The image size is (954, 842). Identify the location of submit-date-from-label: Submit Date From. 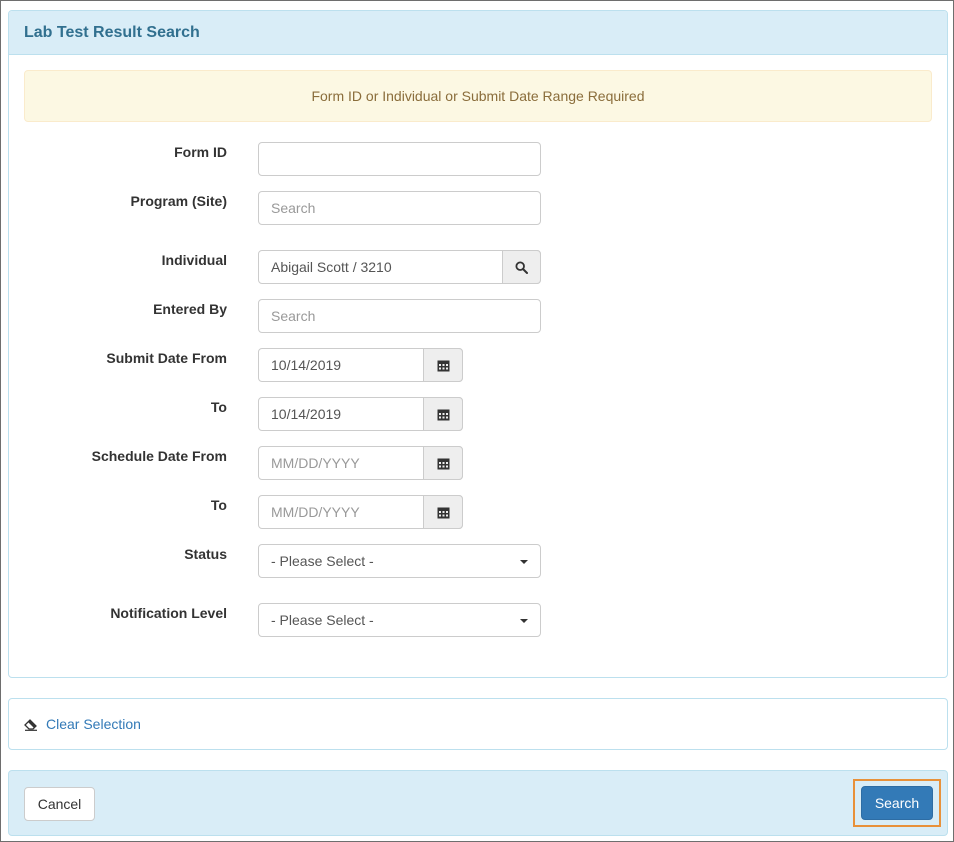
(166, 358).